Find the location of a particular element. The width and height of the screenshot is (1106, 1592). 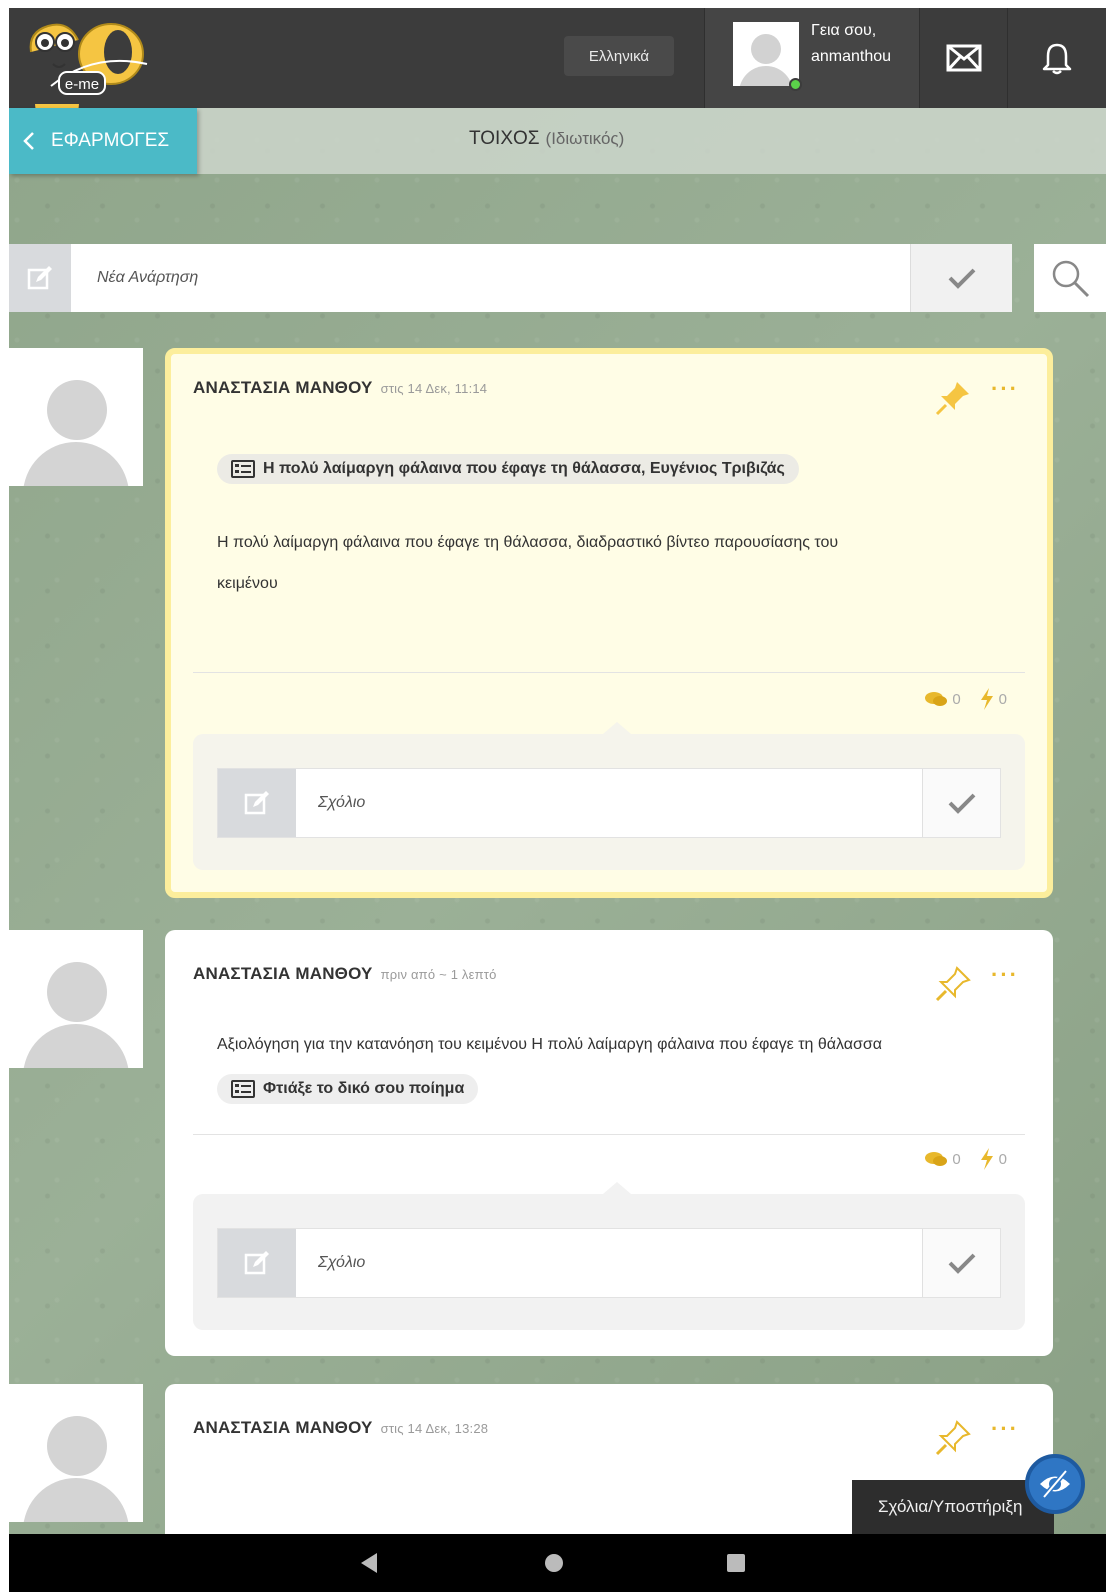

avatar is located at coordinates (766, 54).